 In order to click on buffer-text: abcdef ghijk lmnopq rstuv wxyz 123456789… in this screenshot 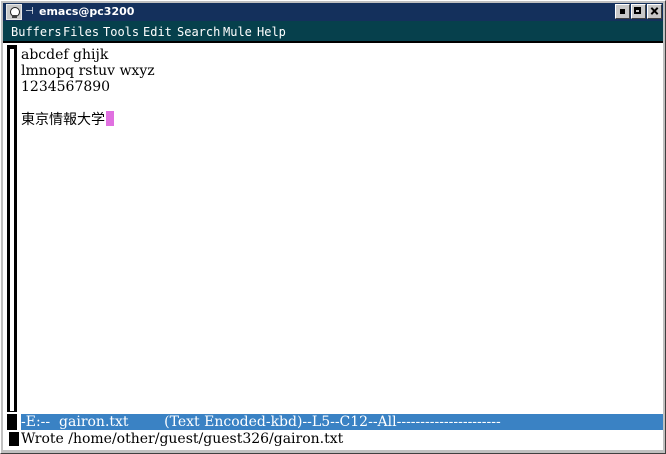, I will do `click(88, 87)`.